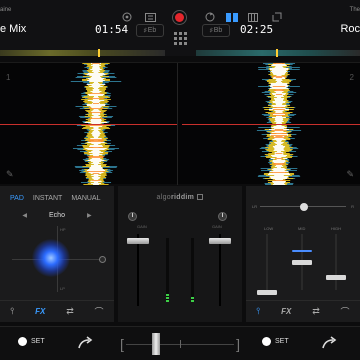 This screenshot has width=360, height=360. I want to click on deck-left-key: ♯ Eb, so click(150, 30).